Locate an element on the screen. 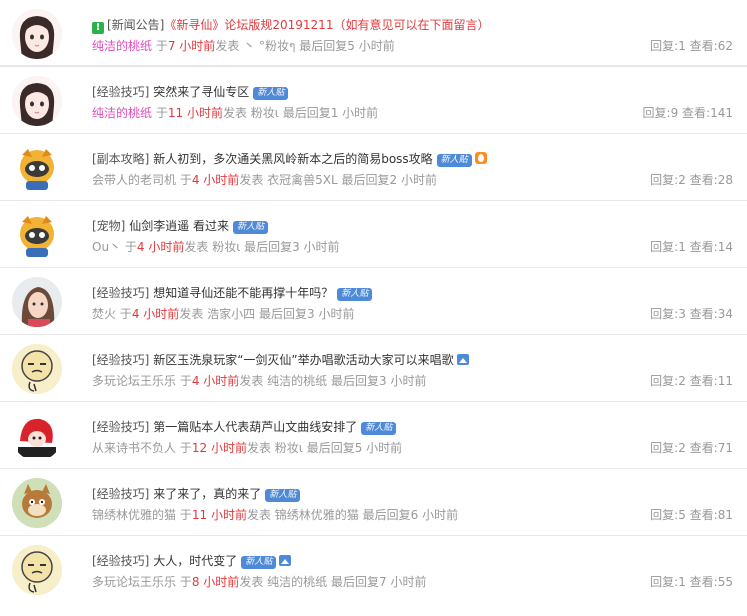 The image size is (747, 616). thread-stats: 回复:3 查看:34 is located at coordinates (691, 314).